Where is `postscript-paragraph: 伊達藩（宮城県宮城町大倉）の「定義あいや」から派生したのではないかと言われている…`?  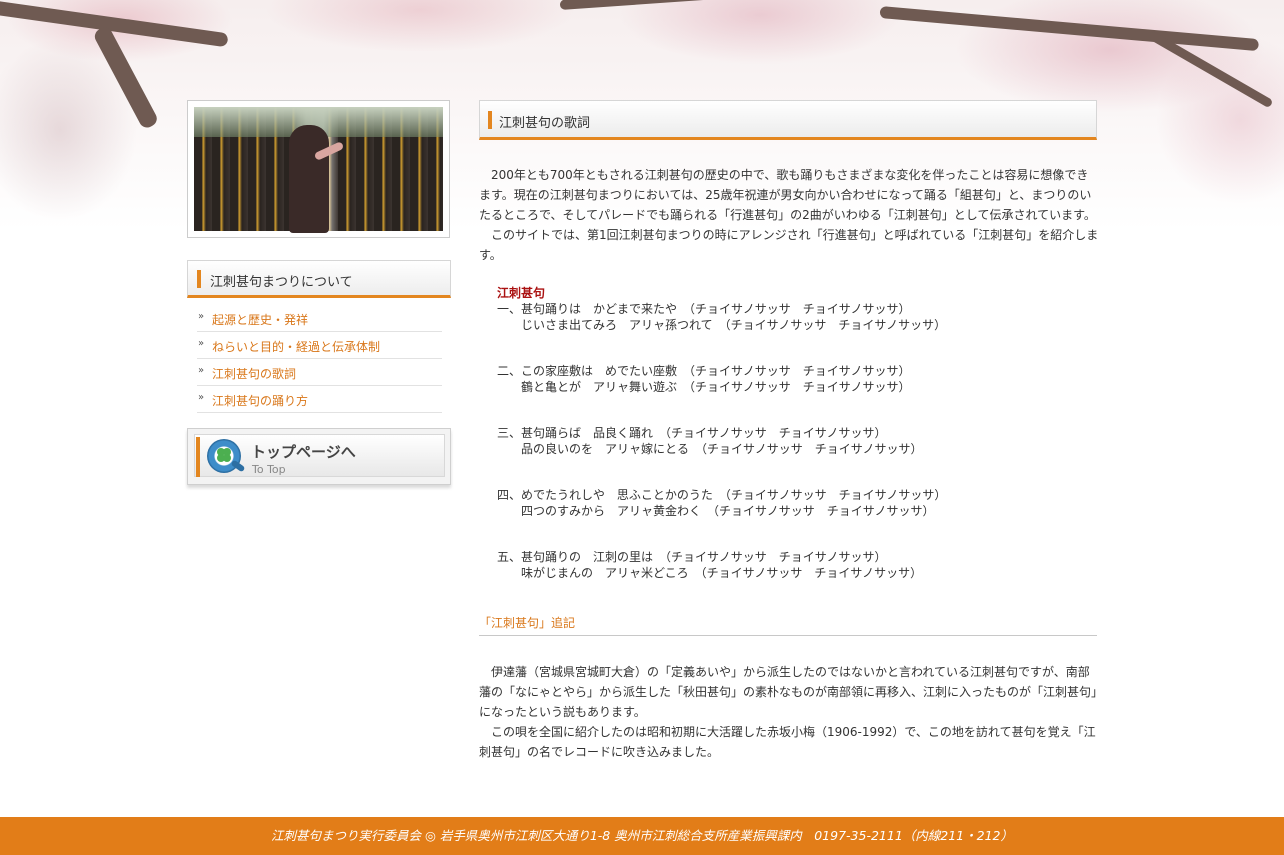 postscript-paragraph: 伊達藩（宮城県宮城町大倉）の「定義あいや」から派生したのではないかと言われている… is located at coordinates (788, 692).